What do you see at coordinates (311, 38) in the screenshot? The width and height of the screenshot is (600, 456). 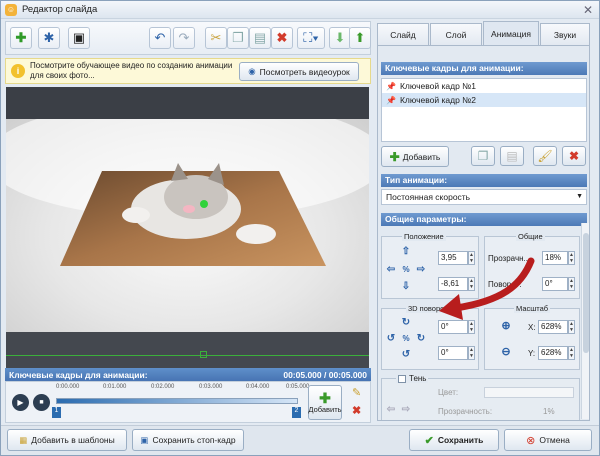 I see `fit-icon: ⛶▾` at bounding box center [311, 38].